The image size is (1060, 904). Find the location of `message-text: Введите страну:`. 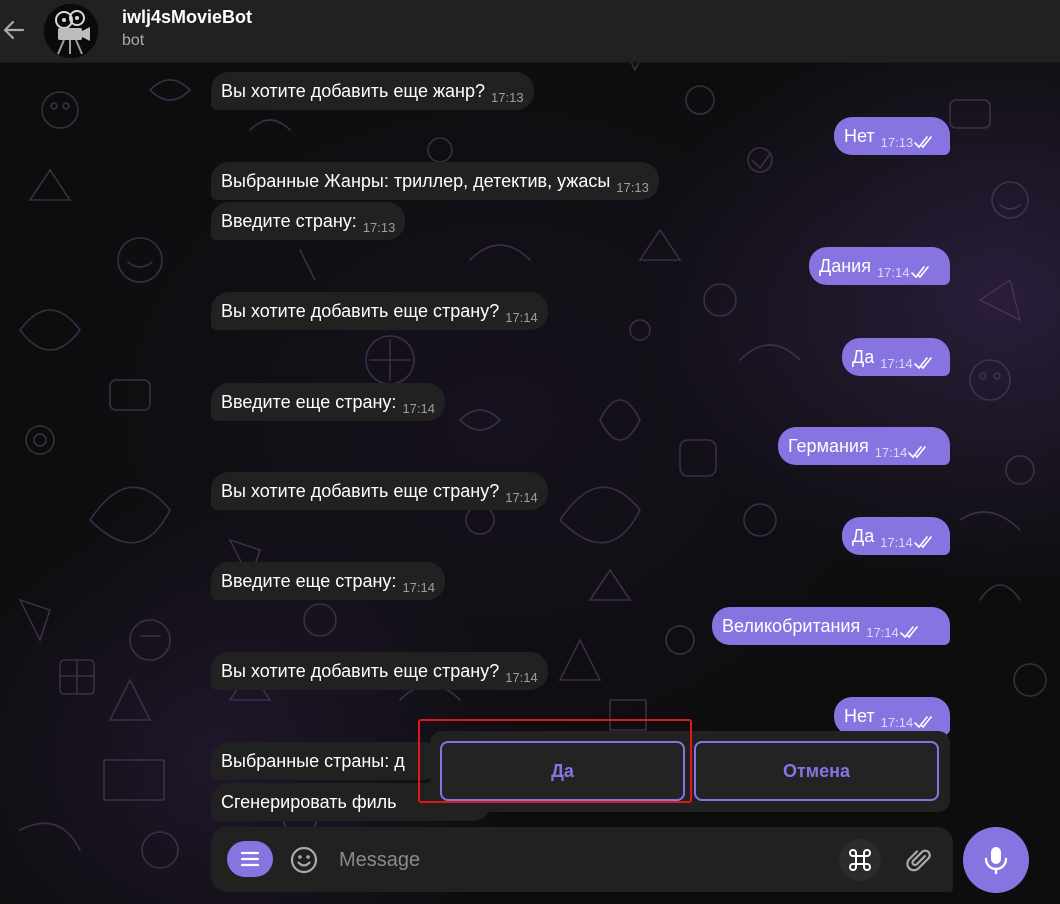

message-text: Введите страну: is located at coordinates (289, 220).